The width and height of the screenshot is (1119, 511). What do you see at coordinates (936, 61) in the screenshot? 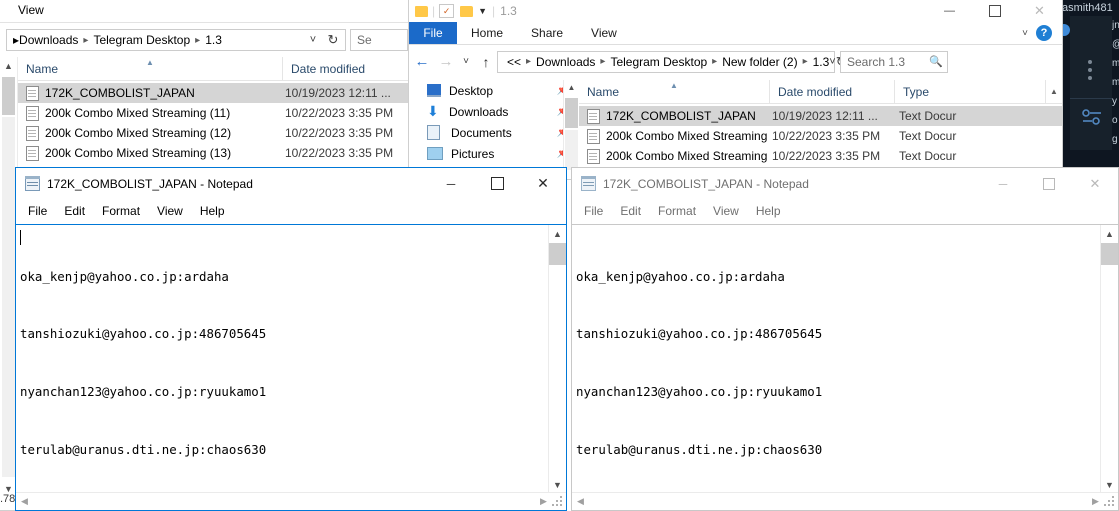
I see `search-icon: 🔍` at bounding box center [936, 61].